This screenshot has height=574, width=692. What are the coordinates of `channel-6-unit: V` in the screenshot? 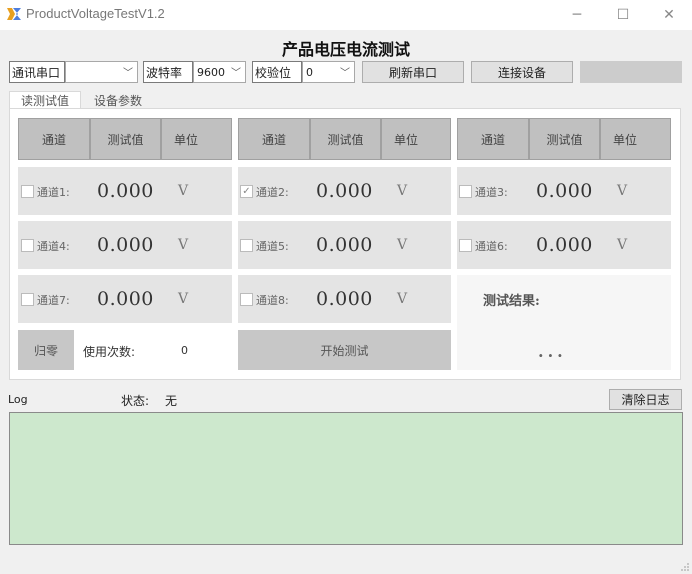 It's located at (622, 245).